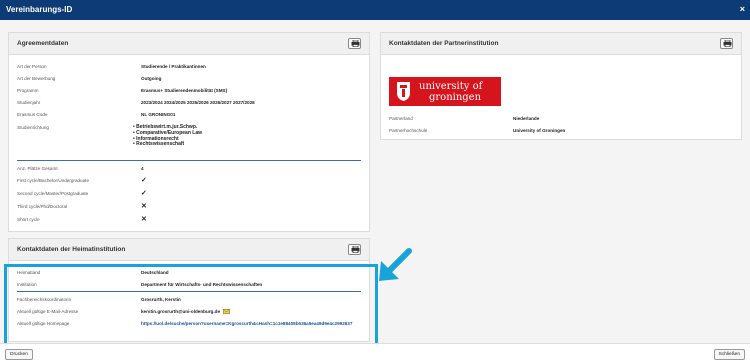  What do you see at coordinates (71, 249) in the screenshot?
I see `home-institution-panel-title: Kontaktdaten der Heimatinstitution` at bounding box center [71, 249].